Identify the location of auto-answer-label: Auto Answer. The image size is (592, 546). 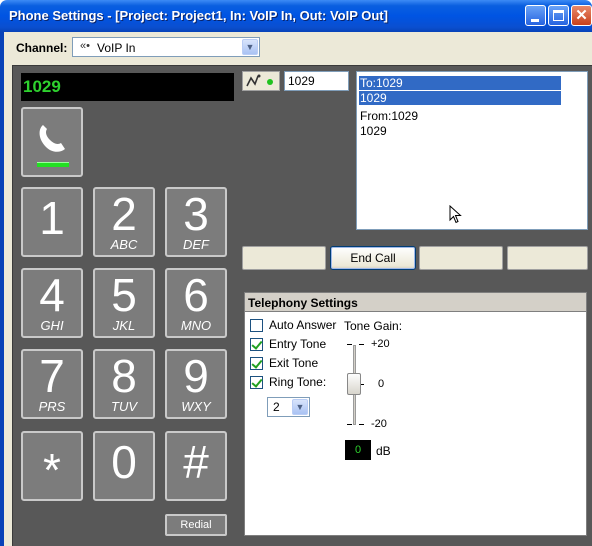
(303, 325).